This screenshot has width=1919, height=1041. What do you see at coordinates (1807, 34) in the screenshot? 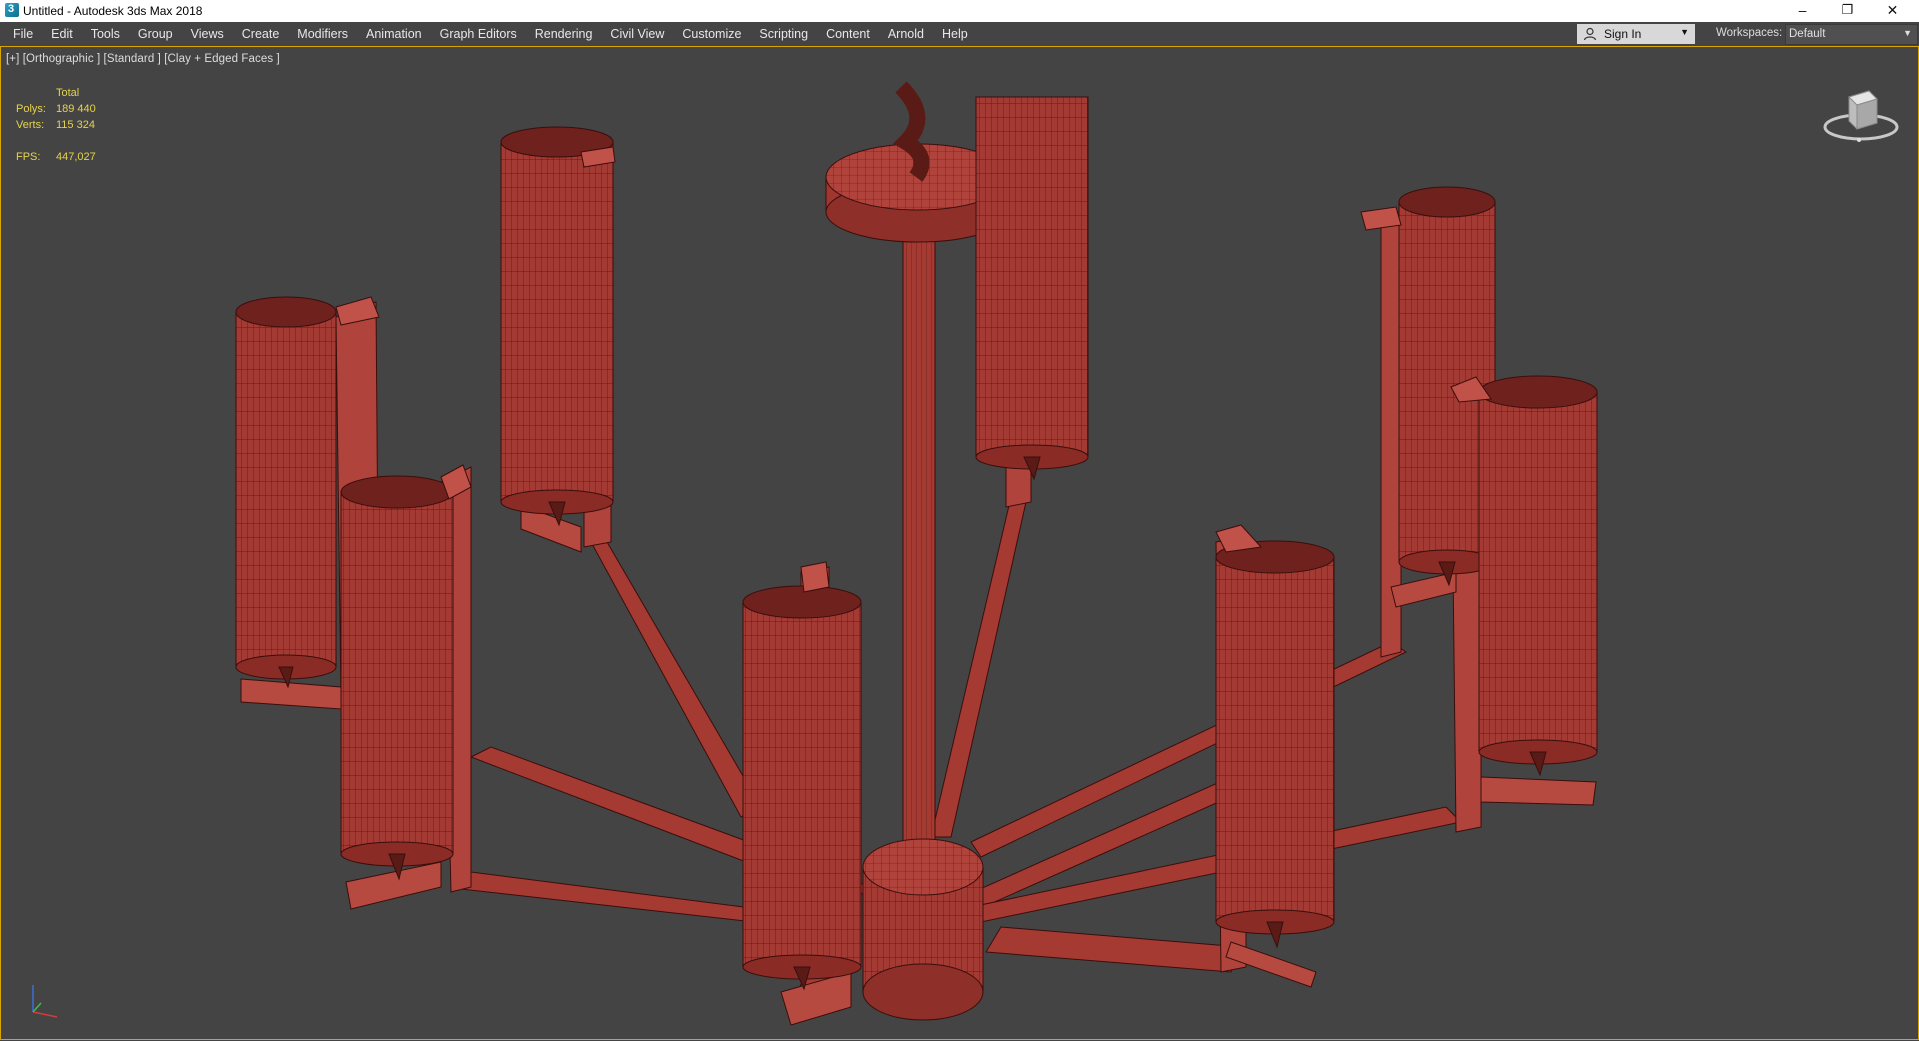
I see `workspaces-value: Default` at bounding box center [1807, 34].